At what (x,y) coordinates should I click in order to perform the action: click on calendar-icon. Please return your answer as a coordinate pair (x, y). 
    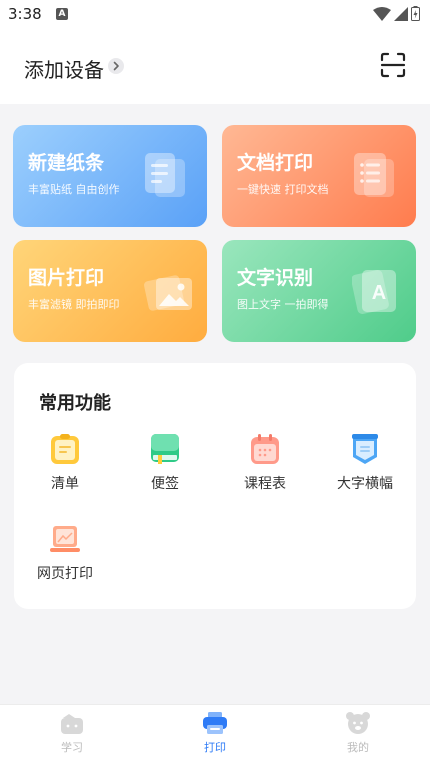
    Looking at the image, I should click on (265, 449).